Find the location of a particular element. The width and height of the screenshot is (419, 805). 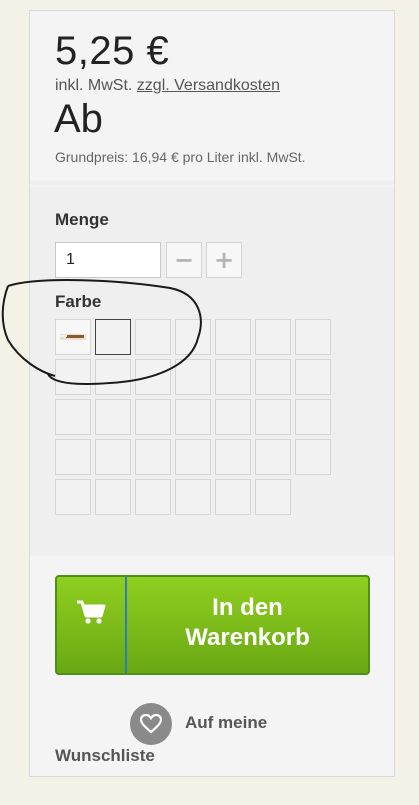

add-to-cart-line1: In den is located at coordinates (247, 607).